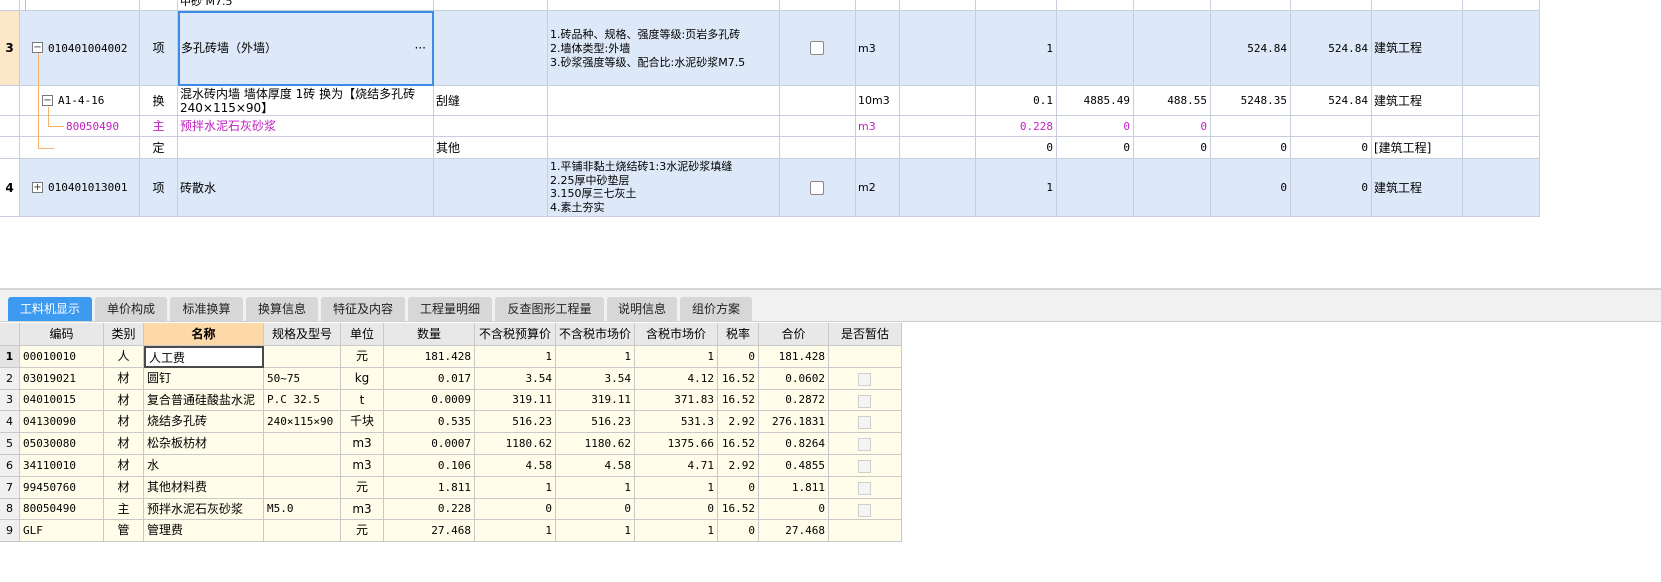  Describe the element at coordinates (204, 379) in the screenshot. I see `resource-name: 圆钉` at that location.